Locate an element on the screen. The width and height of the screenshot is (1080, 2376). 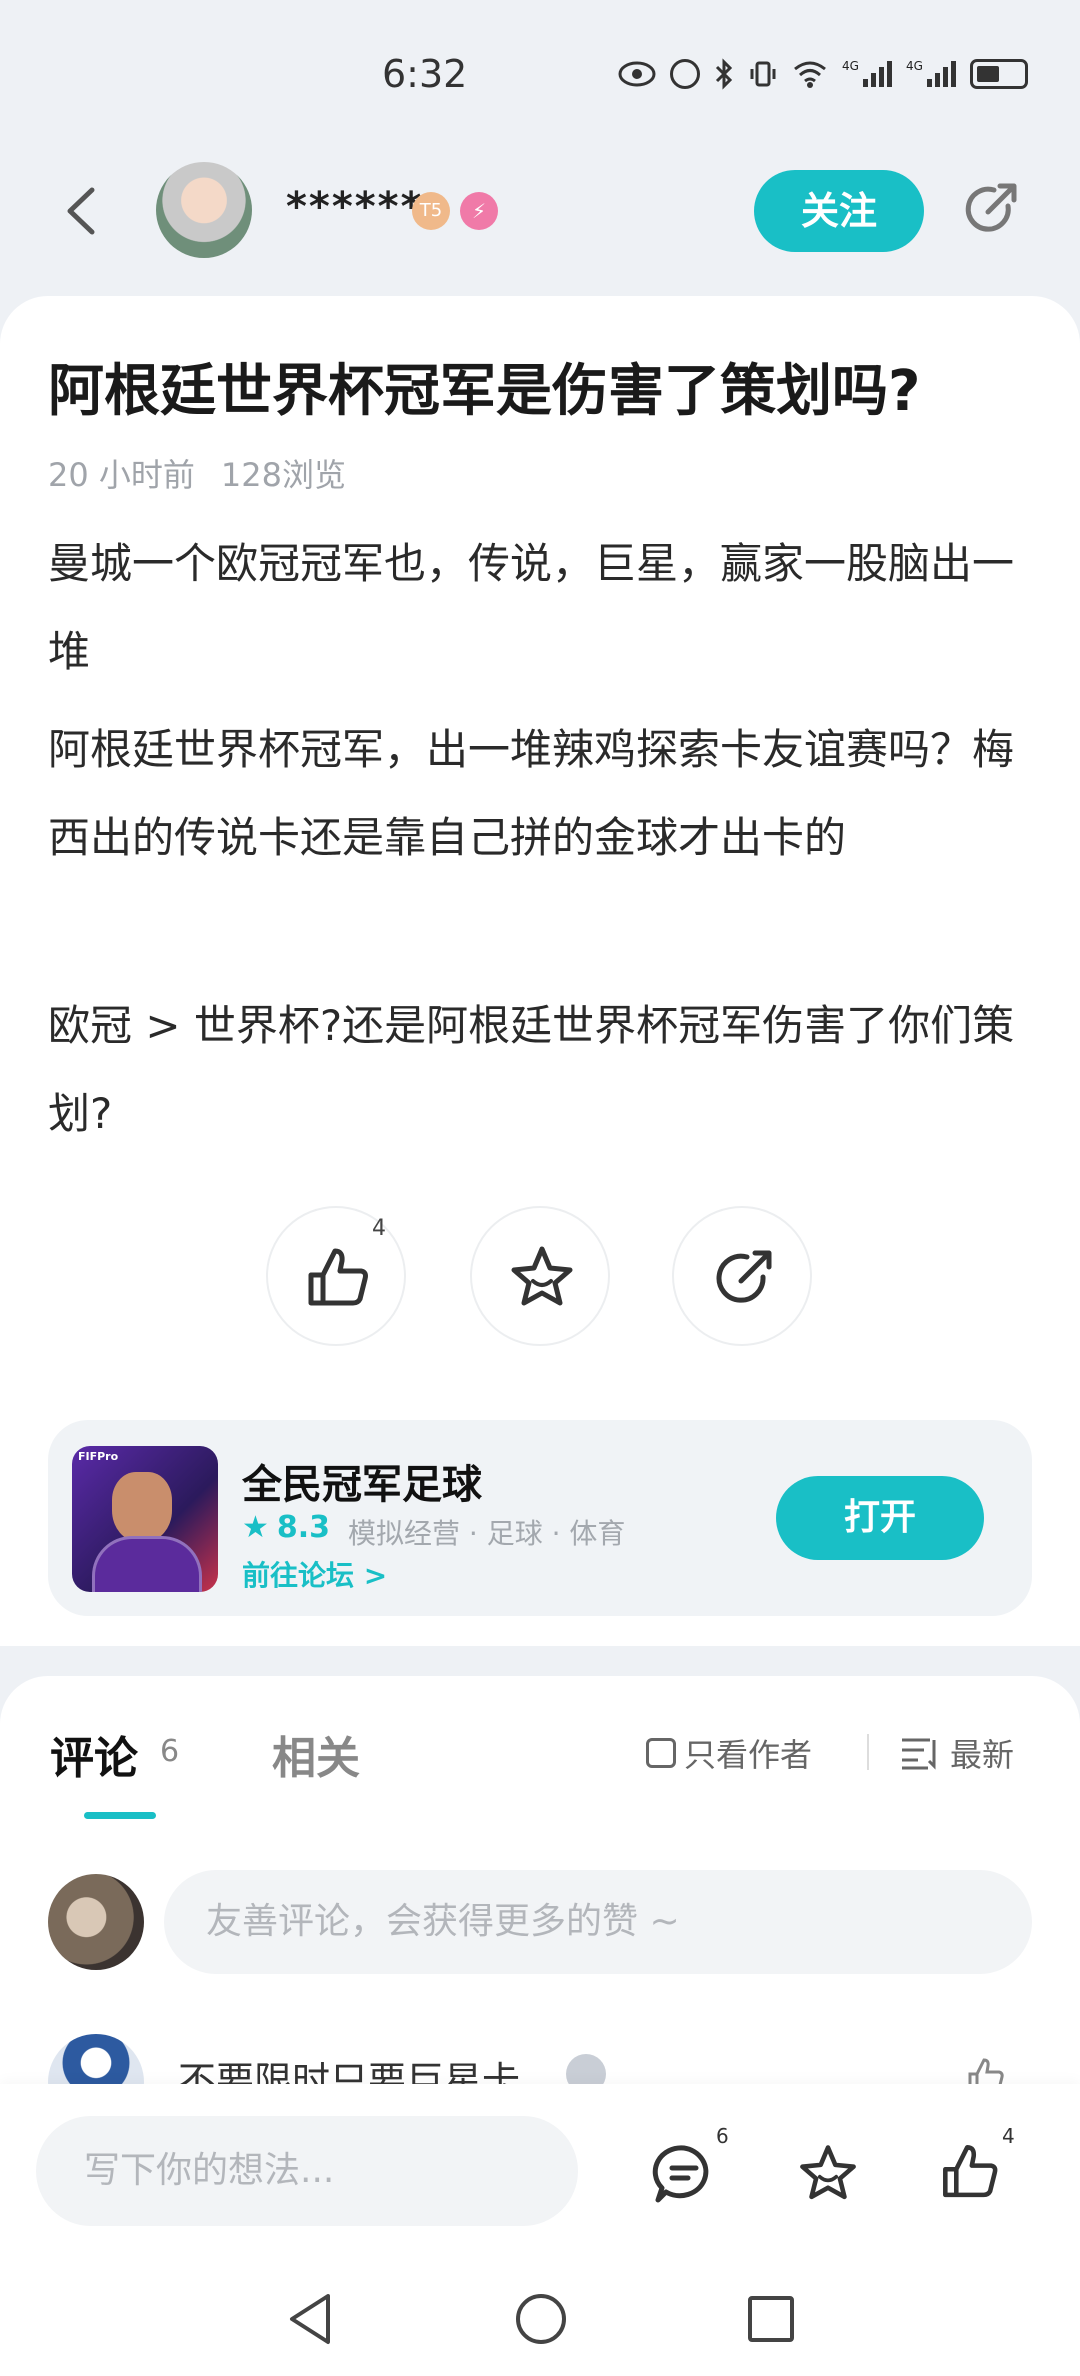
game-icon-tag: FIFPro is located at coordinates (98, 1456).